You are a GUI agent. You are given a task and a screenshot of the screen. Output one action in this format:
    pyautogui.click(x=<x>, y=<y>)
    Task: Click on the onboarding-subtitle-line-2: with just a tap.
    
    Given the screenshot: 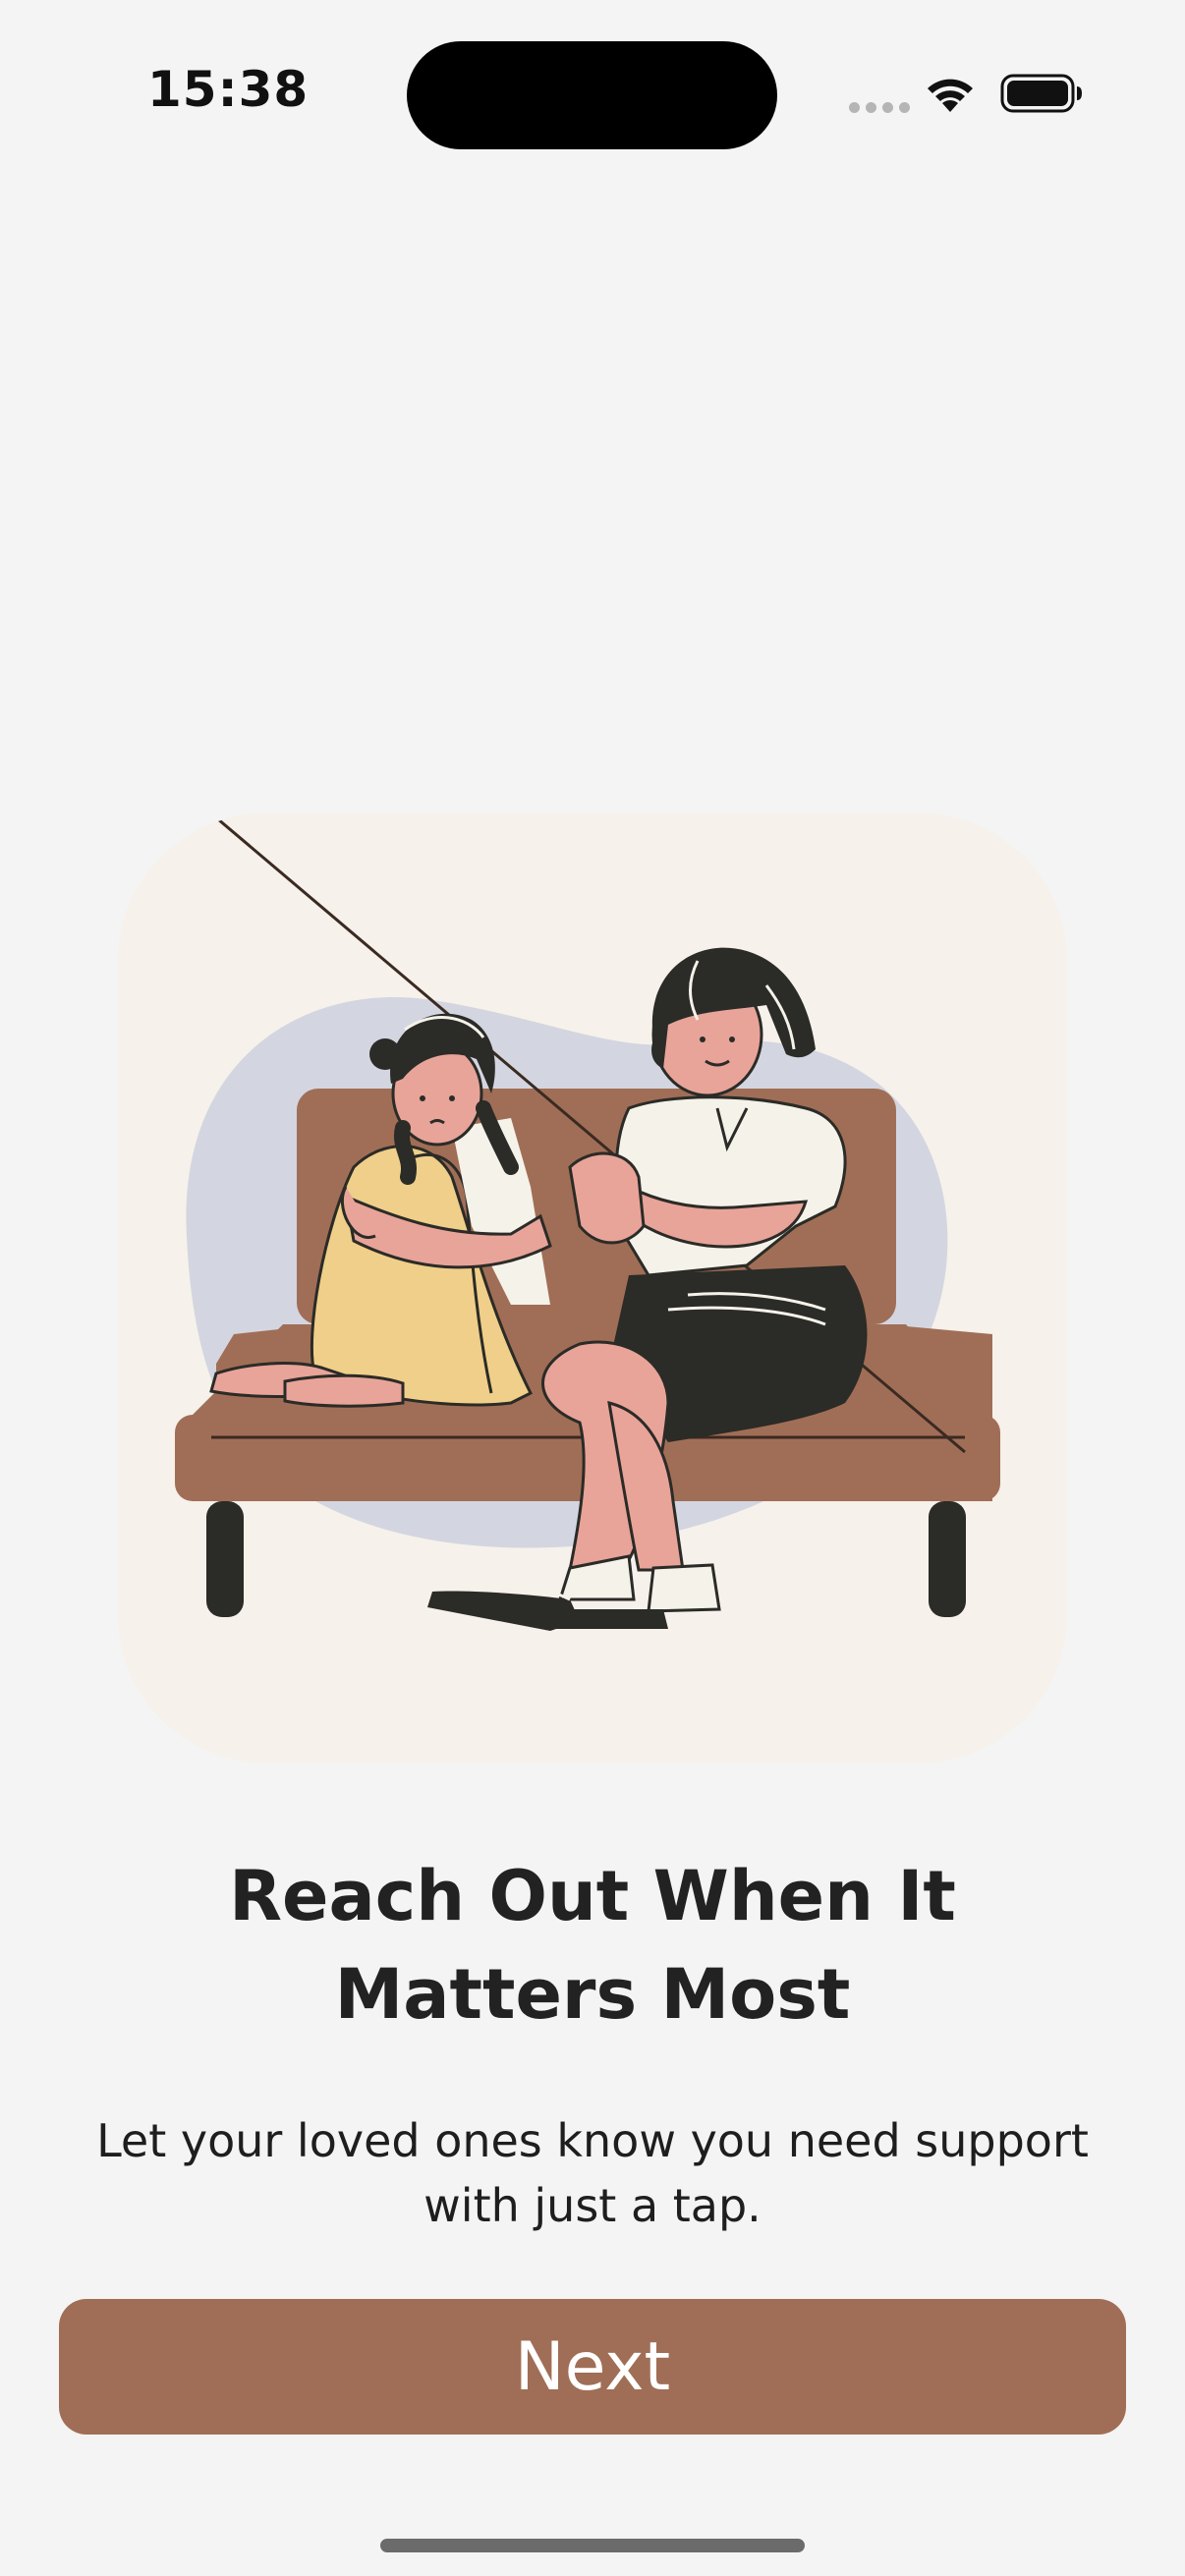 What is the action you would take?
    pyautogui.click(x=592, y=2205)
    